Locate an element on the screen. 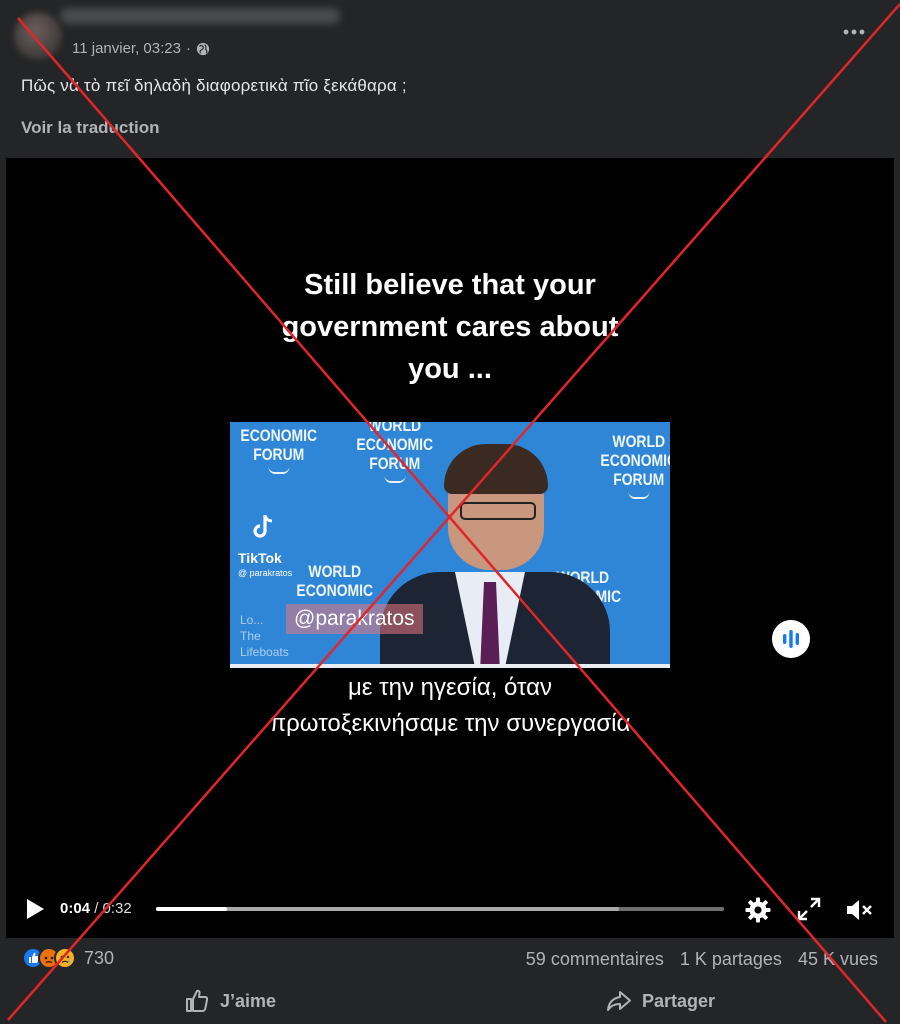  reactions-summary: 730 is located at coordinates (68, 958).